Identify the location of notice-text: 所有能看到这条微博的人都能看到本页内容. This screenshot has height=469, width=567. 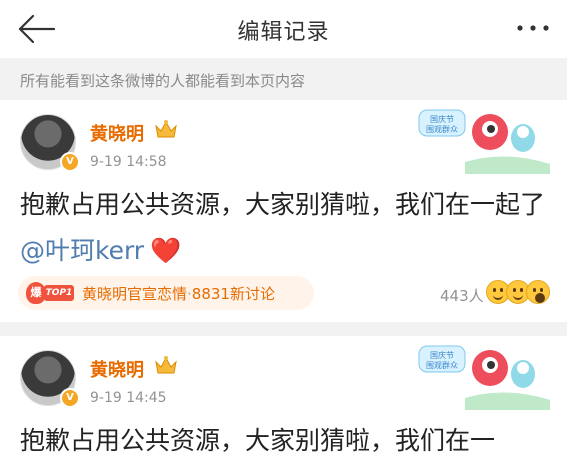
(163, 81).